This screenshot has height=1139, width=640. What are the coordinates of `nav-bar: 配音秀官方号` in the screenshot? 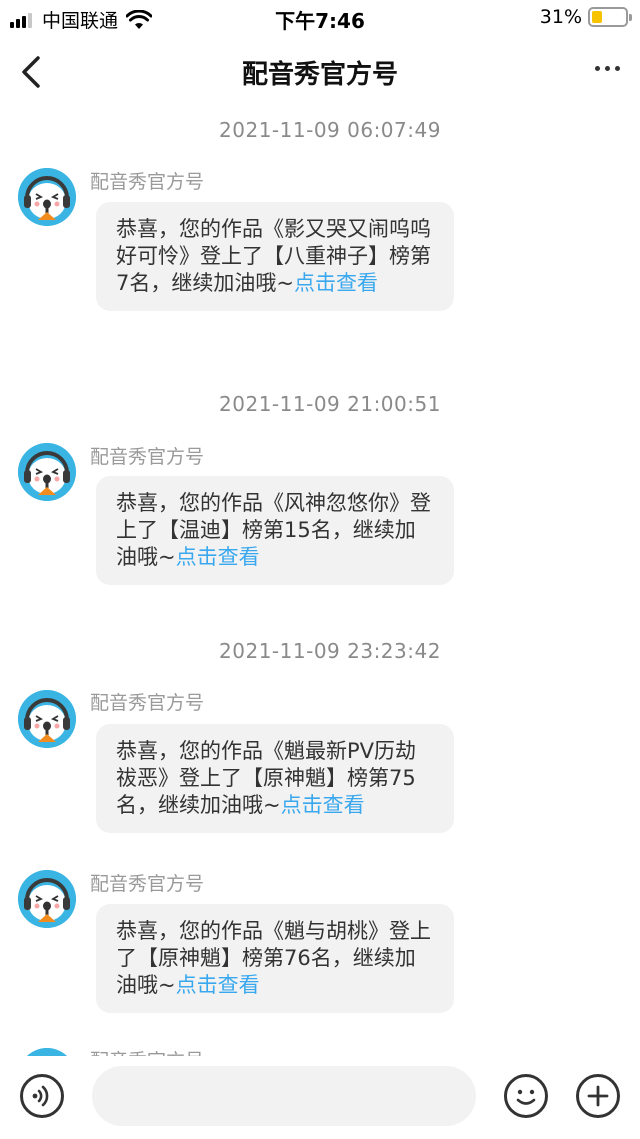 It's located at (320, 72).